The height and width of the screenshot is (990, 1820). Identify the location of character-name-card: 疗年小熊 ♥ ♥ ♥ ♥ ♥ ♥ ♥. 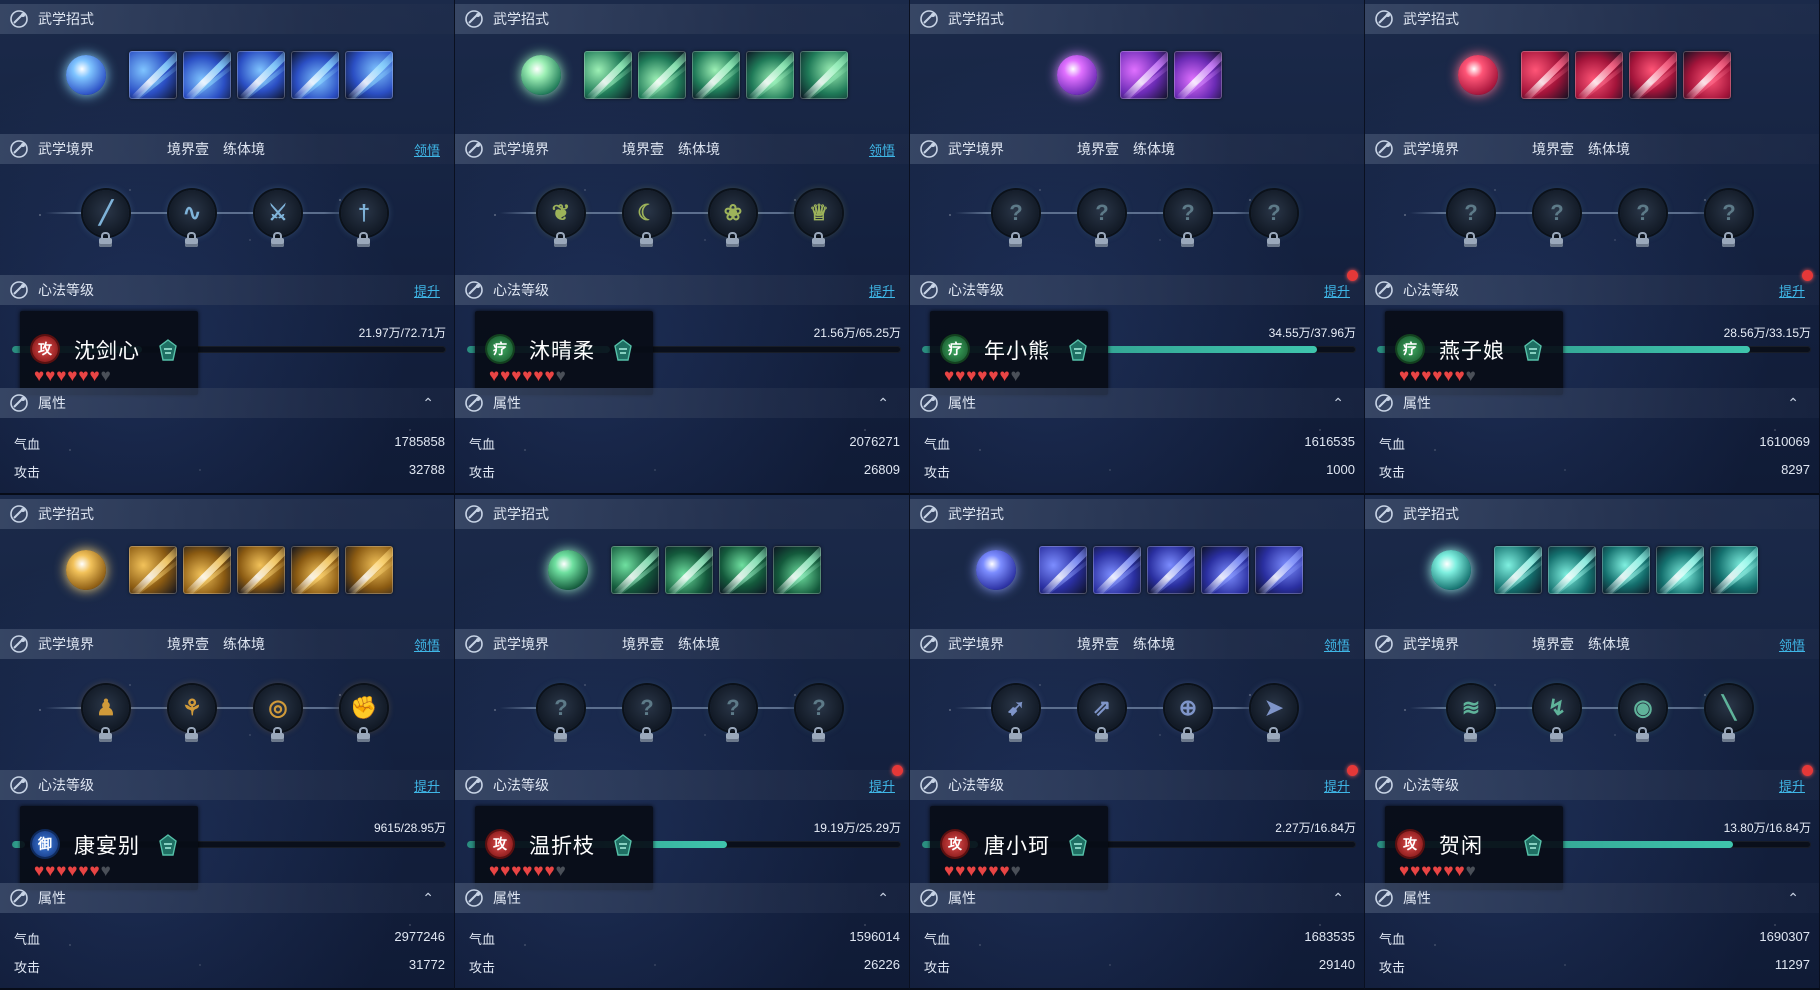
(1019, 353).